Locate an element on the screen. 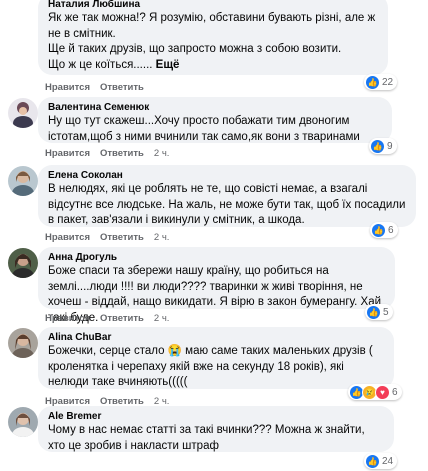  comment-author: Валентина Семенюк is located at coordinates (215, 107).